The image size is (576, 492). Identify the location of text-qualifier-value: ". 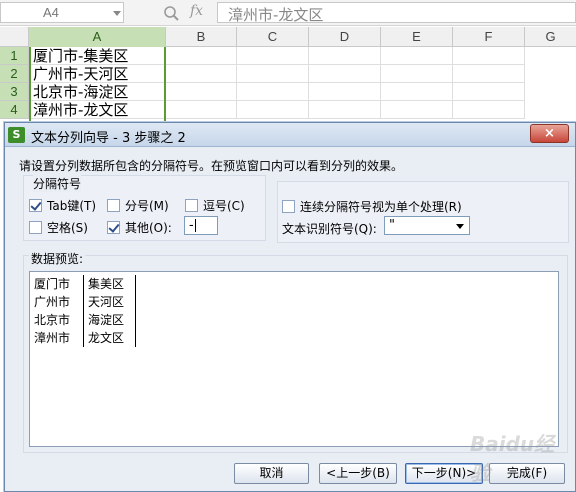
(392, 225).